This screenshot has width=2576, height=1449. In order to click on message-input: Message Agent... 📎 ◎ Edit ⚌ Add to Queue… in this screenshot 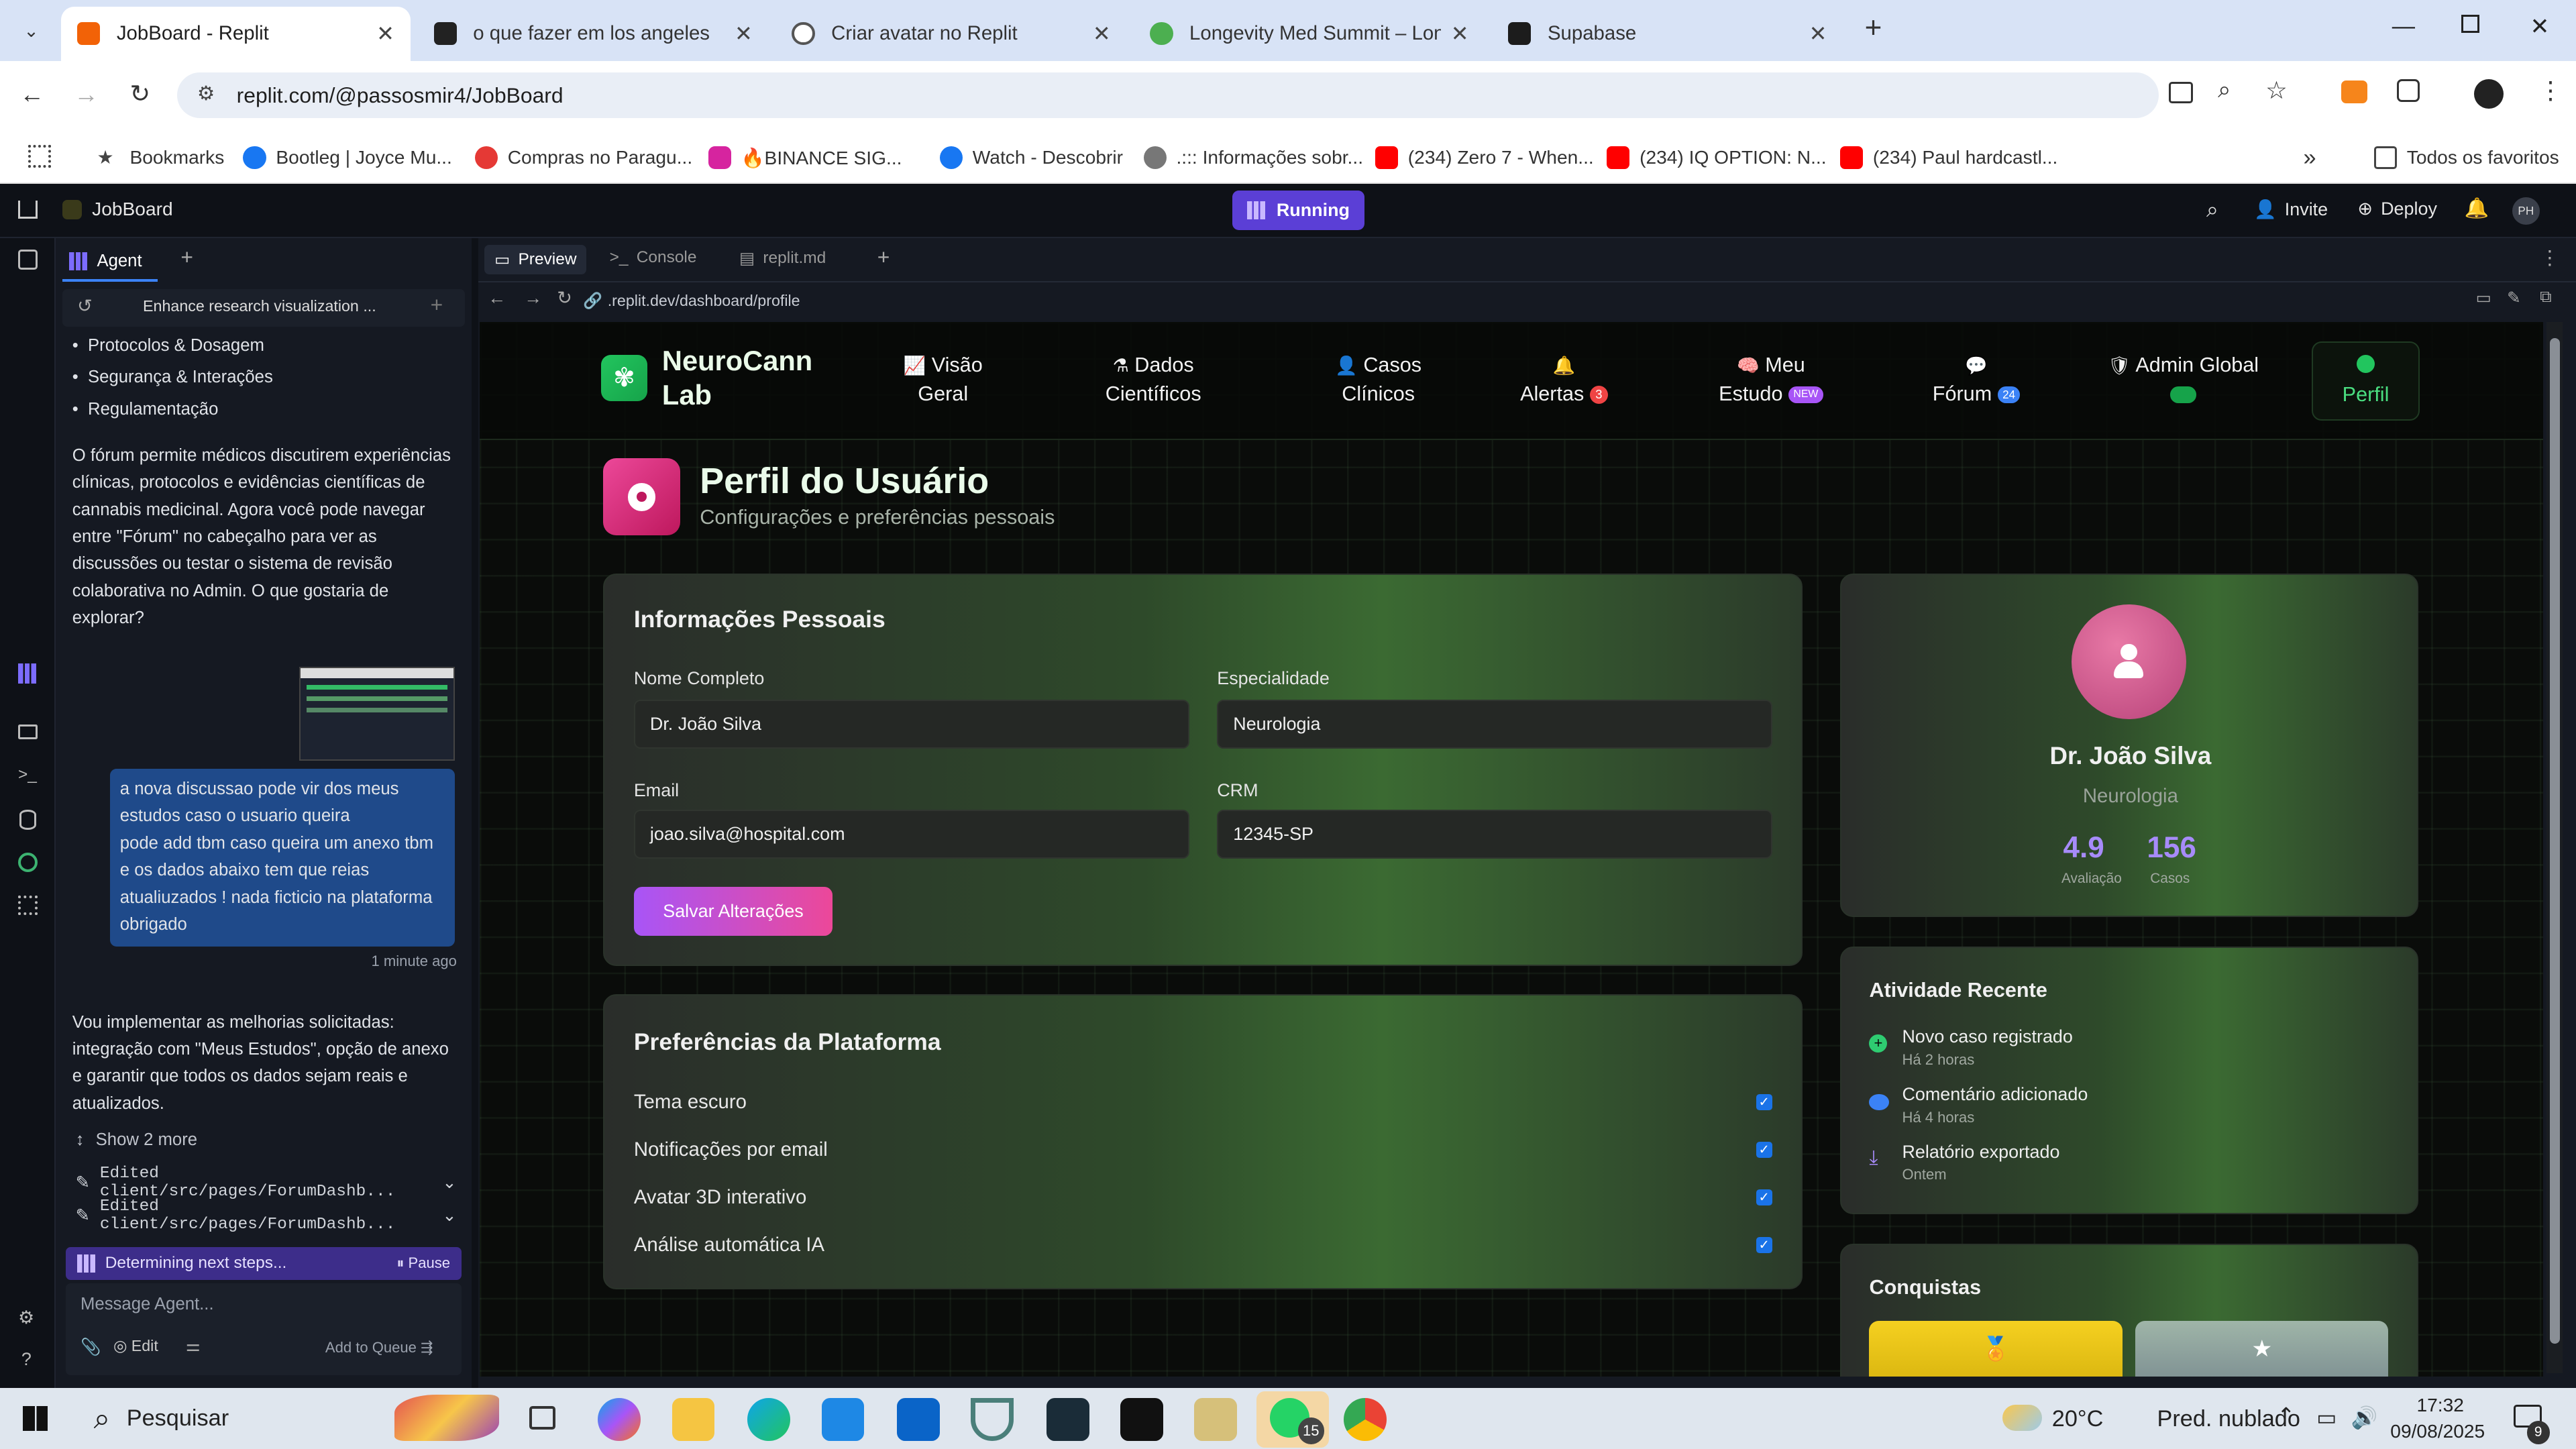, I will do `click(263, 1329)`.